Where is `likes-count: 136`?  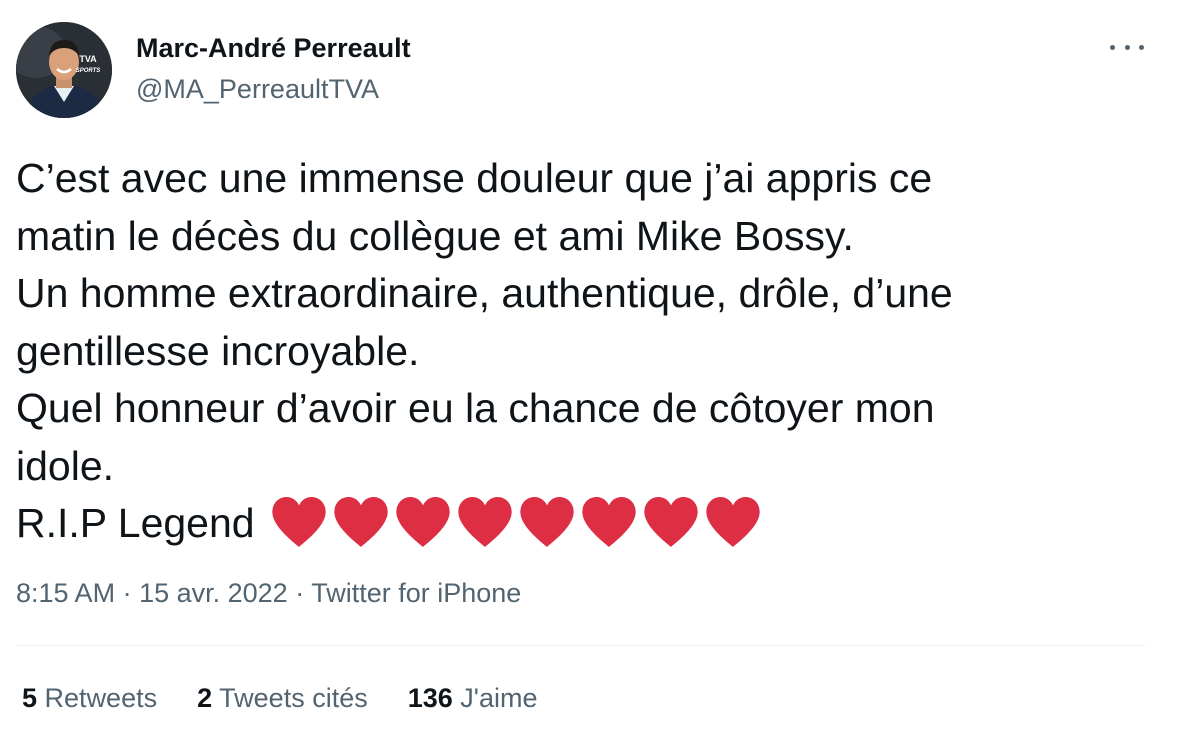 likes-count: 136 is located at coordinates (430, 698).